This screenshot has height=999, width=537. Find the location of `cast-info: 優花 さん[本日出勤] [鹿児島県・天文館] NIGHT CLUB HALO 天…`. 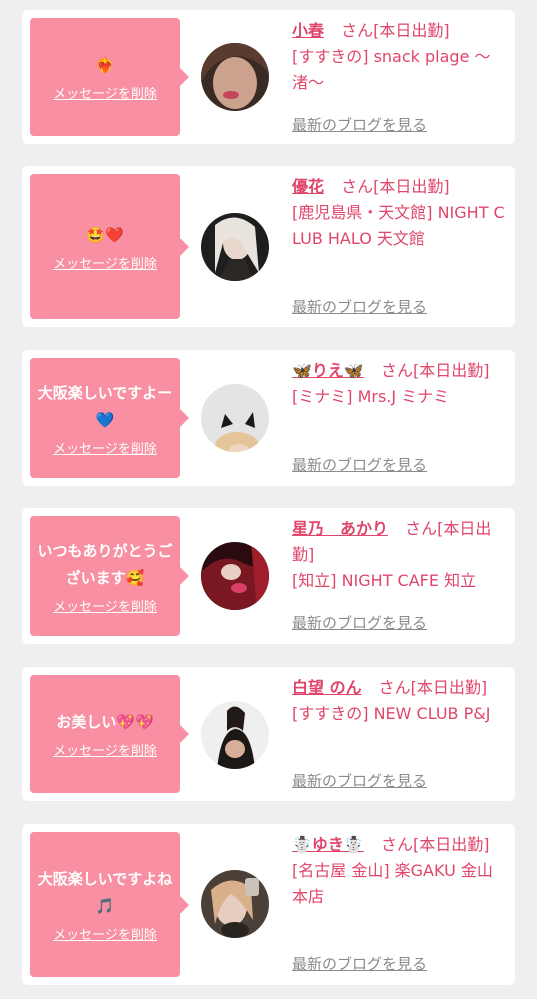

cast-info: 優花 さん[本日出勤] [鹿児島県・天文館] NIGHT CLUB HALO 天… is located at coordinates (399, 213).